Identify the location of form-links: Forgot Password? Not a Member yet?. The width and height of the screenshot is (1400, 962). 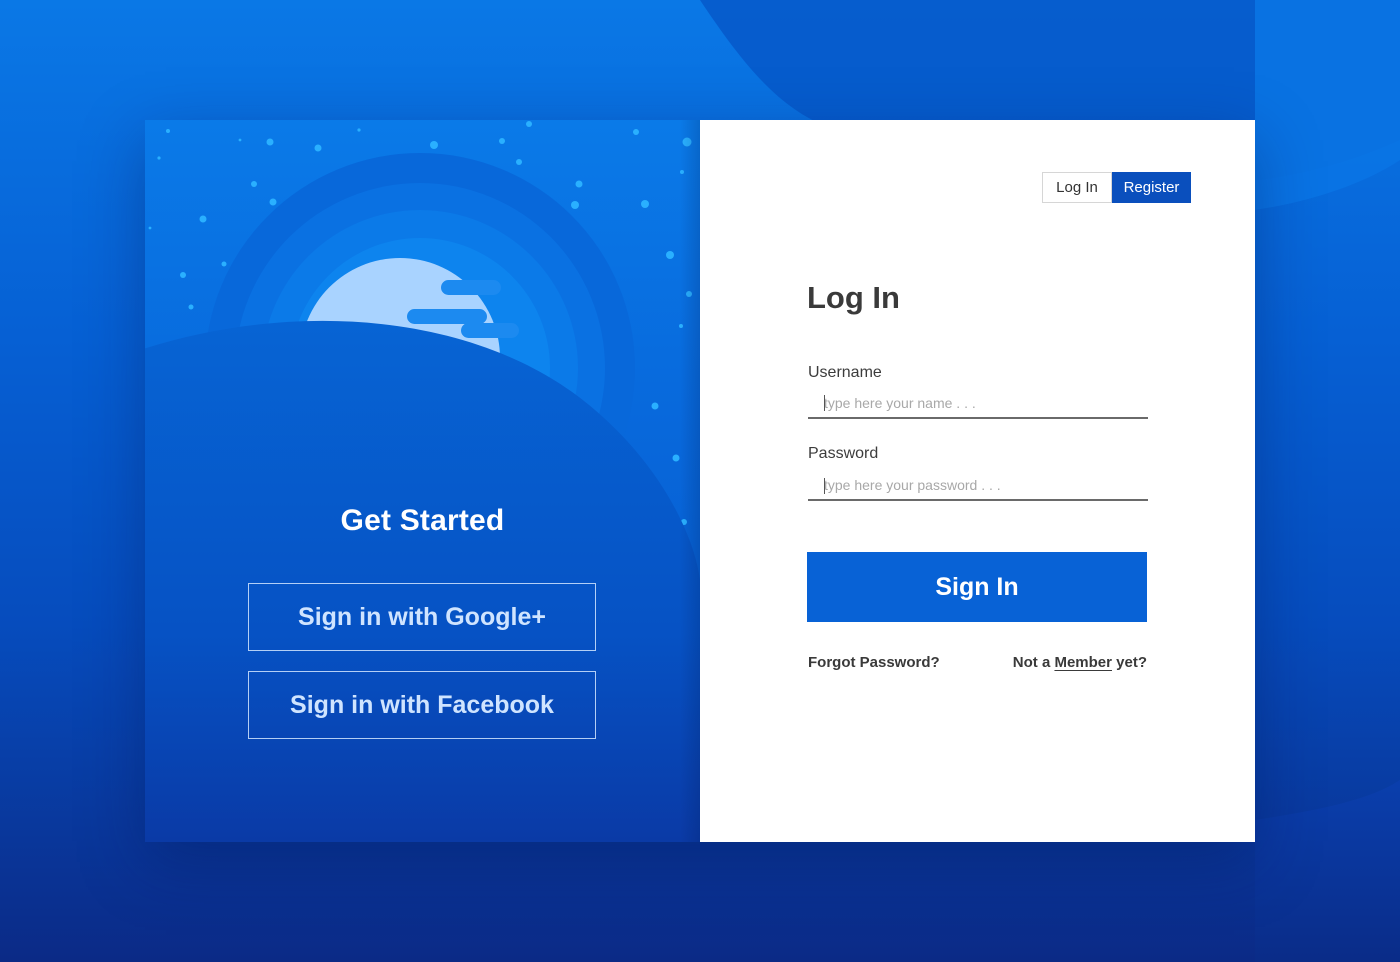
(977, 662).